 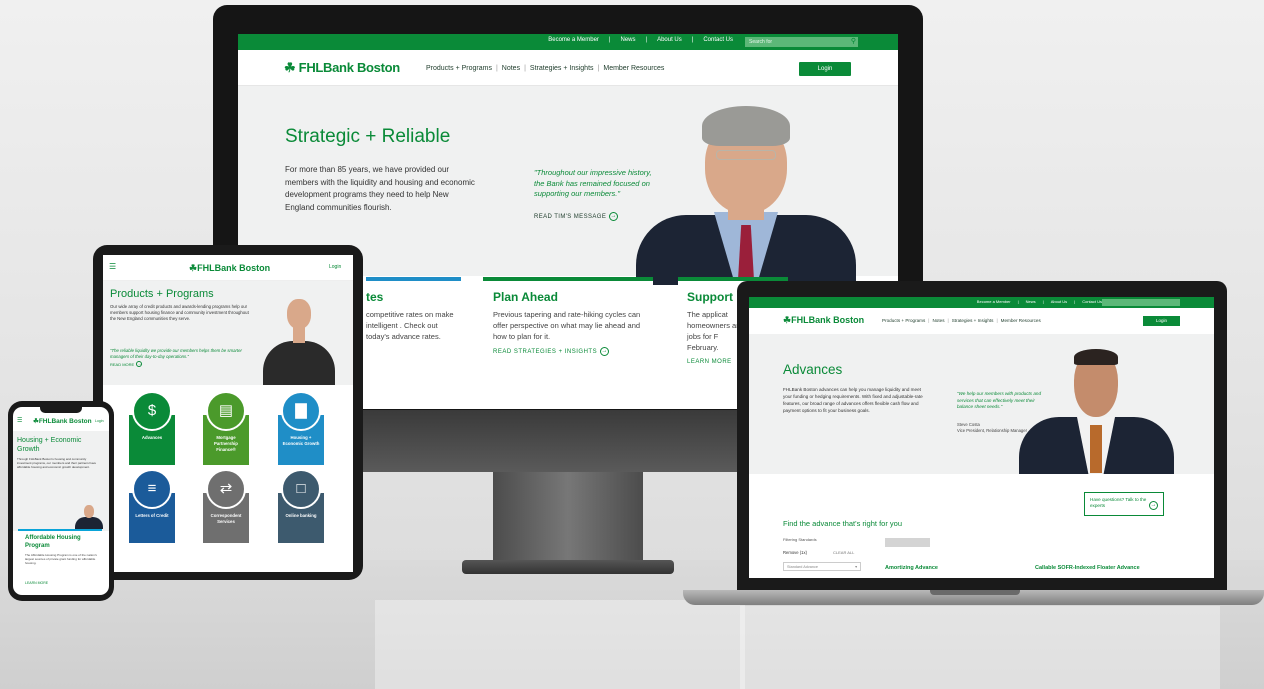 I want to click on document-icon: ≡, so click(x=152, y=489).